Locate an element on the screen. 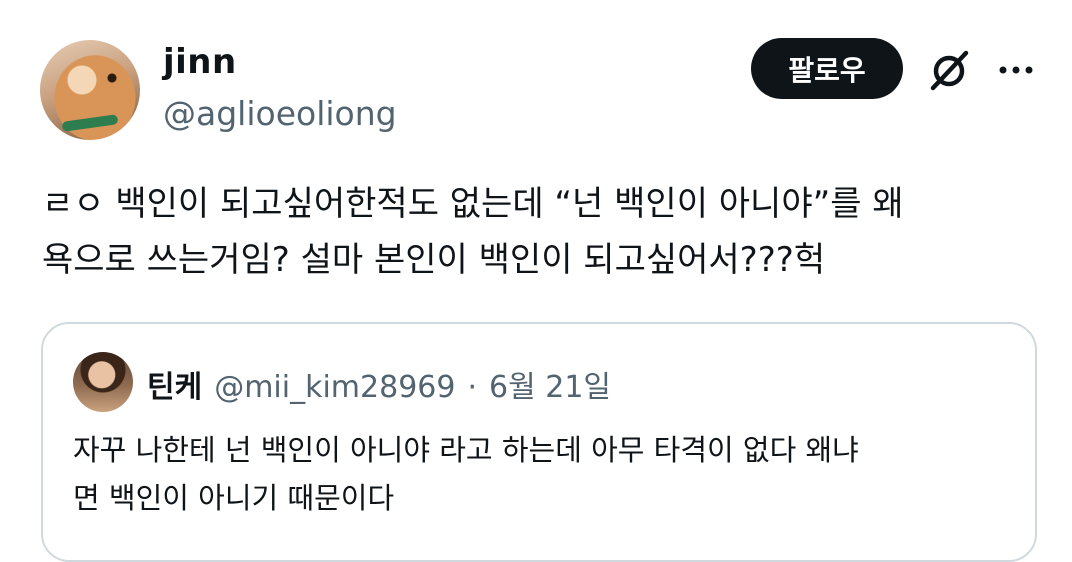 This screenshot has height=562, width=1072. quoted-author-handle: @mii_kim28969 is located at coordinates (334, 387).